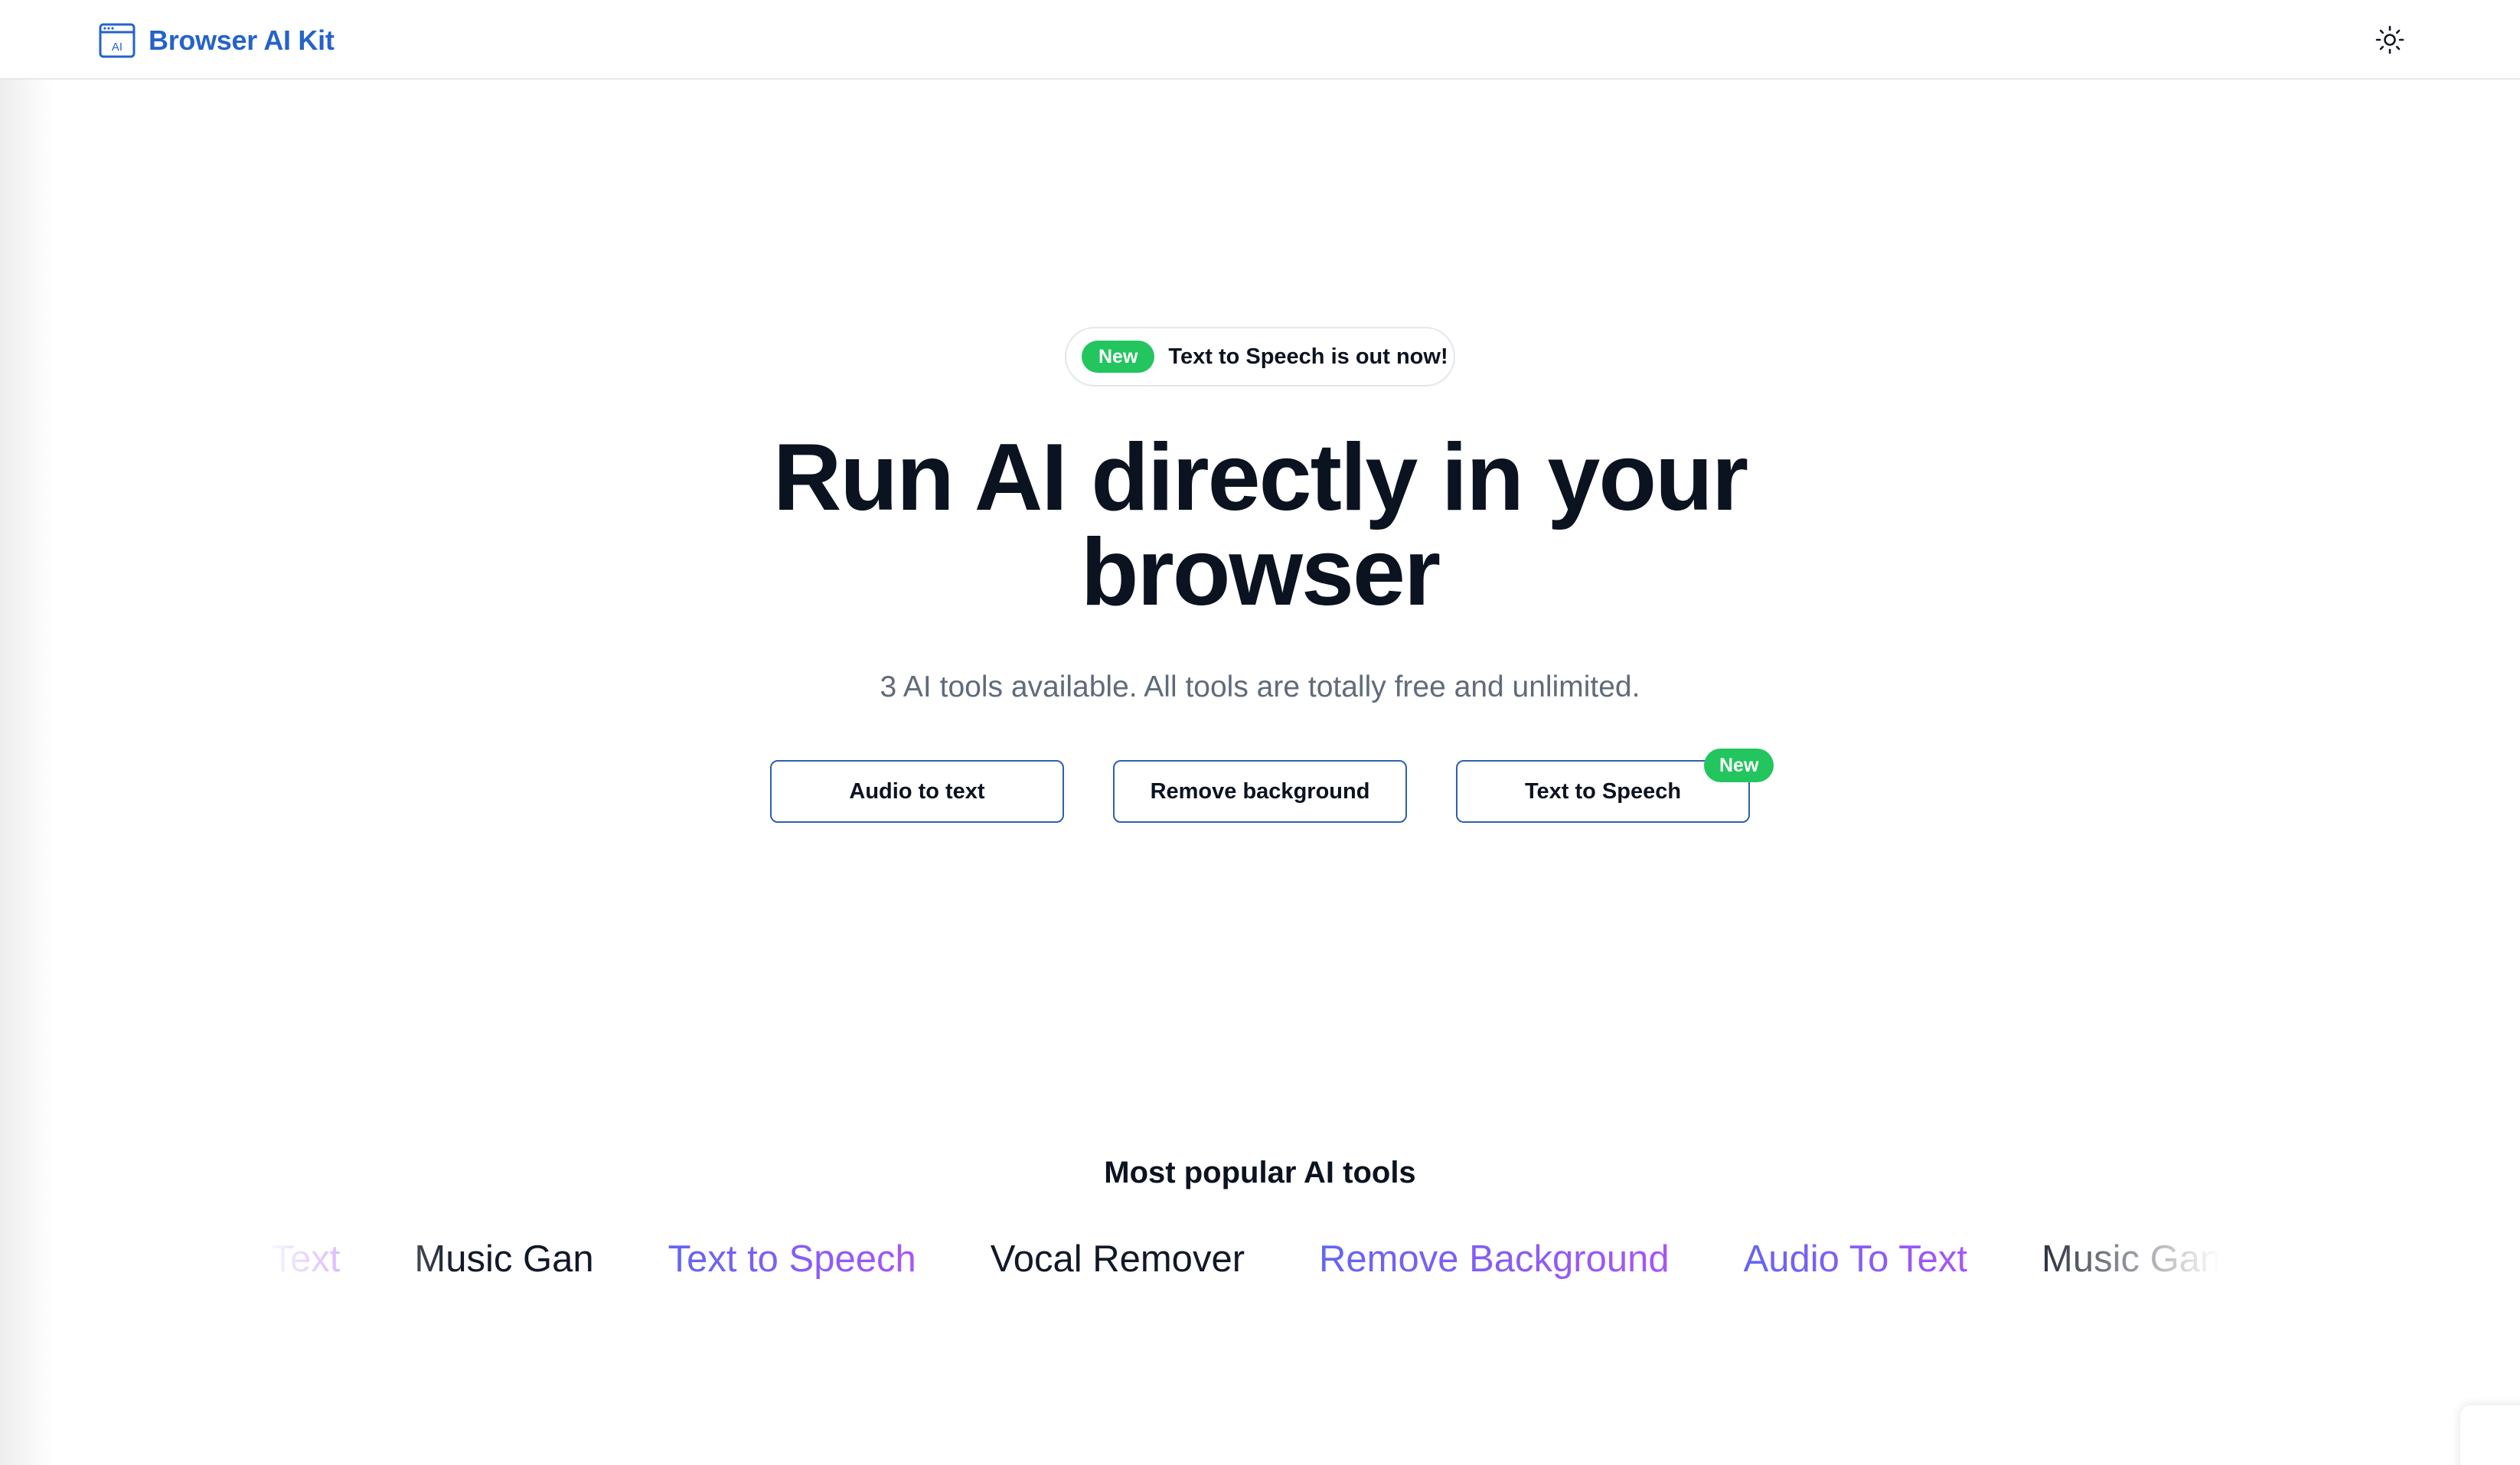 The height and width of the screenshot is (1465, 2520). Describe the element at coordinates (27, 732) in the screenshot. I see `left-edge-shadow` at that location.